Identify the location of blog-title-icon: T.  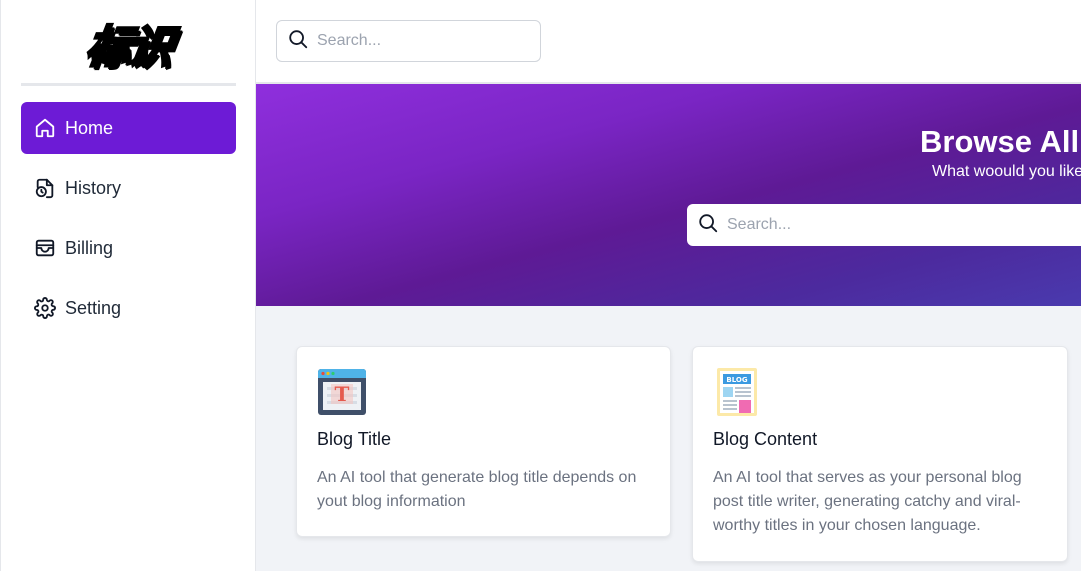
(342, 392).